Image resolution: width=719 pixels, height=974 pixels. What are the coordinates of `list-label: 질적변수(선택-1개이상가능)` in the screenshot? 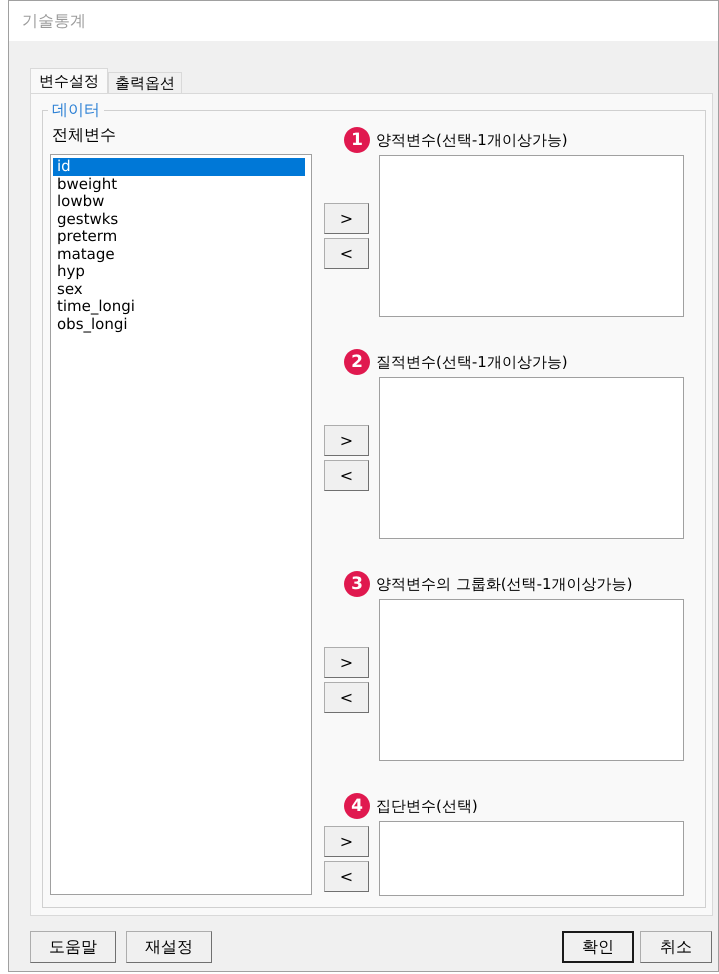 It's located at (472, 362).